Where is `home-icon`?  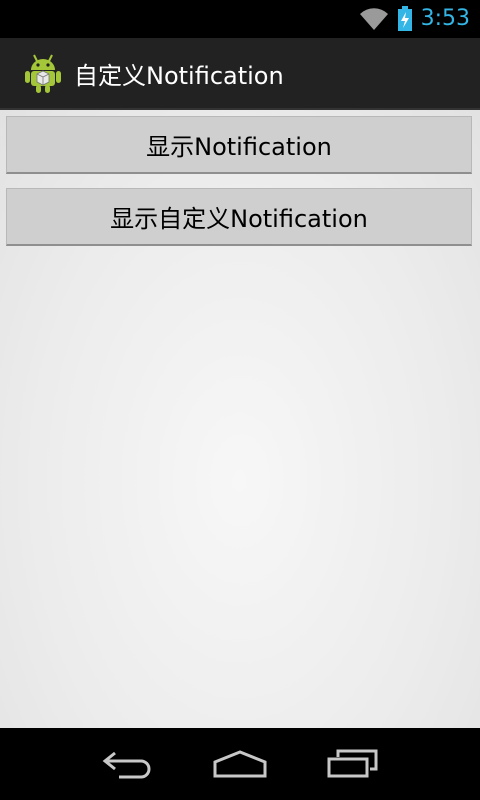
home-icon is located at coordinates (240, 764).